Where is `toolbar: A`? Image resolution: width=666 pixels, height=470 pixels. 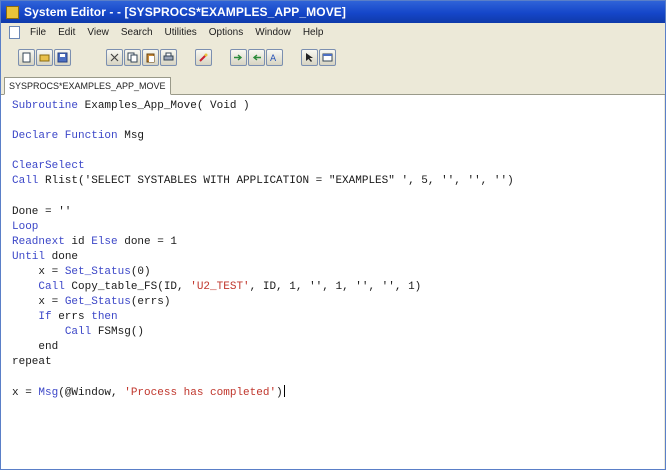
toolbar: A is located at coordinates (333, 57).